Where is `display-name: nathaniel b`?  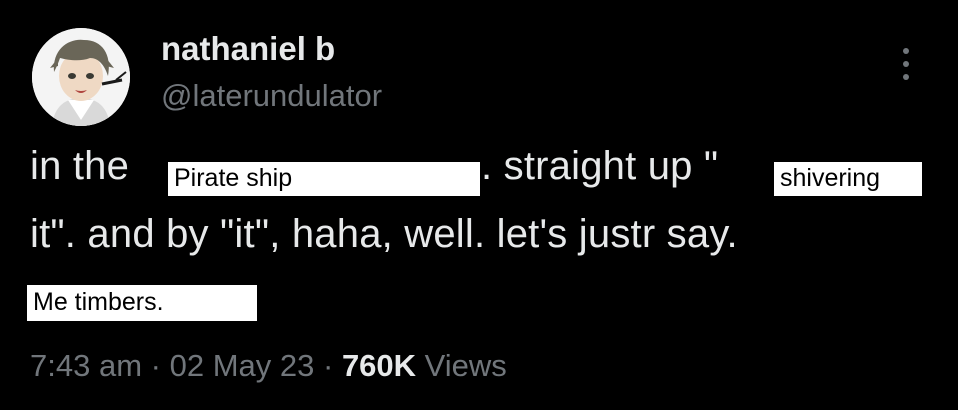 display-name: nathaniel b is located at coordinates (248, 49).